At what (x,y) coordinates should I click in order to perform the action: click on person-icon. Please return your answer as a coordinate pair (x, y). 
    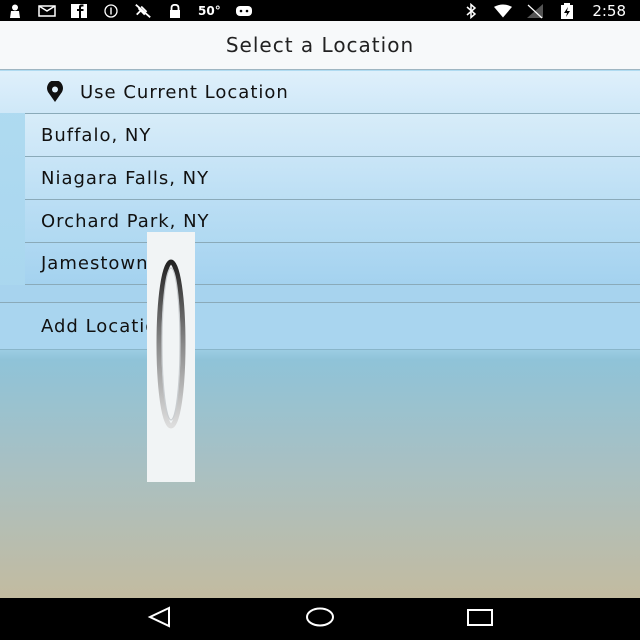
    Looking at the image, I should click on (15, 11).